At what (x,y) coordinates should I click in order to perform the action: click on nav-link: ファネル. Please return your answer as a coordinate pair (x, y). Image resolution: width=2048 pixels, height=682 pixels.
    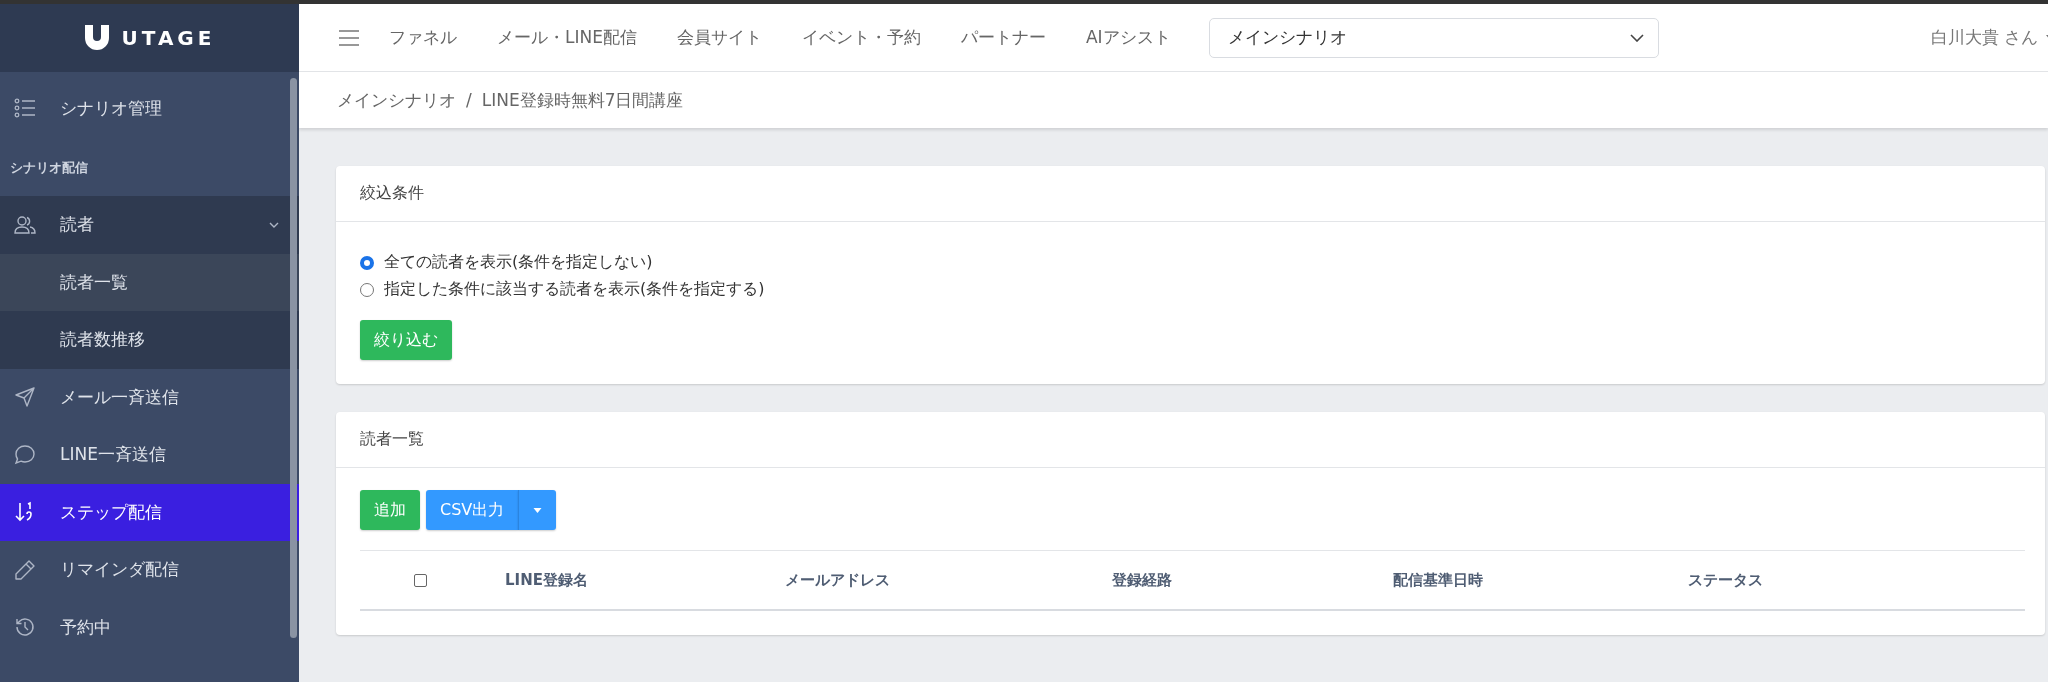
    Looking at the image, I should click on (423, 37).